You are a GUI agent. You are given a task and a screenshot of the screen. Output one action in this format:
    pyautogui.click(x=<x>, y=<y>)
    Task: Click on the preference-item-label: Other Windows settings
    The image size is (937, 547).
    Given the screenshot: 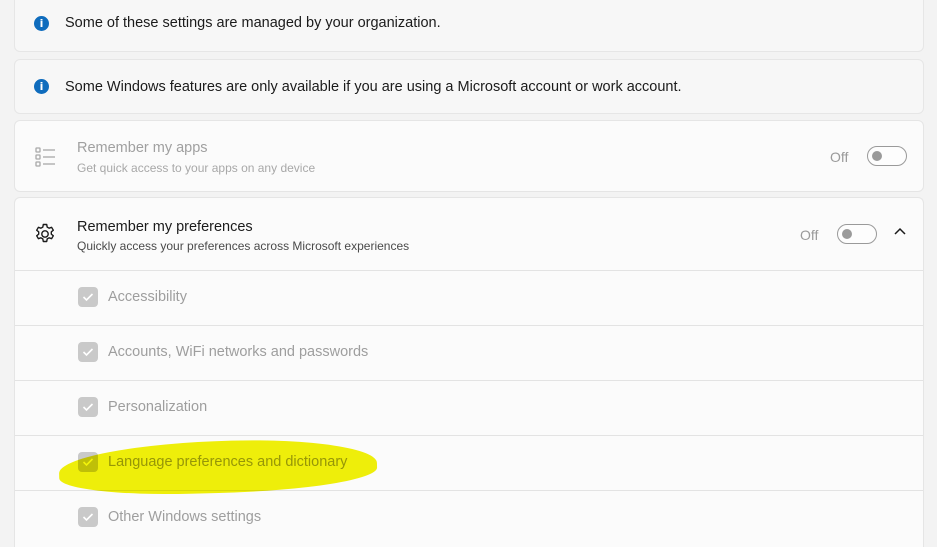 What is the action you would take?
    pyautogui.click(x=185, y=517)
    